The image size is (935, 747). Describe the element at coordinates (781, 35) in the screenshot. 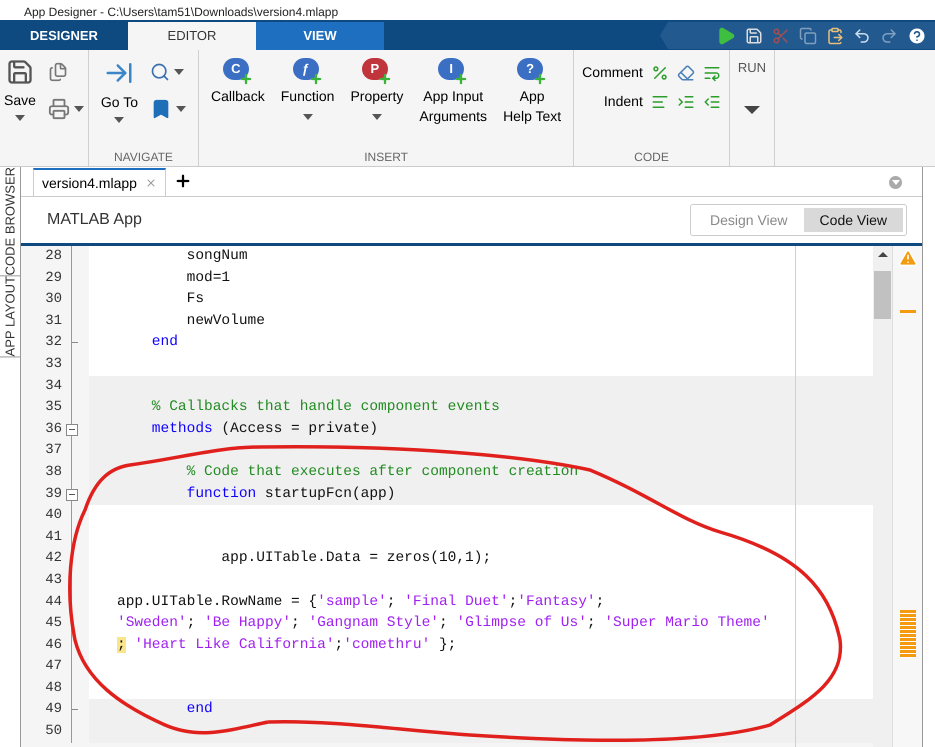

I see `cut-icon` at that location.